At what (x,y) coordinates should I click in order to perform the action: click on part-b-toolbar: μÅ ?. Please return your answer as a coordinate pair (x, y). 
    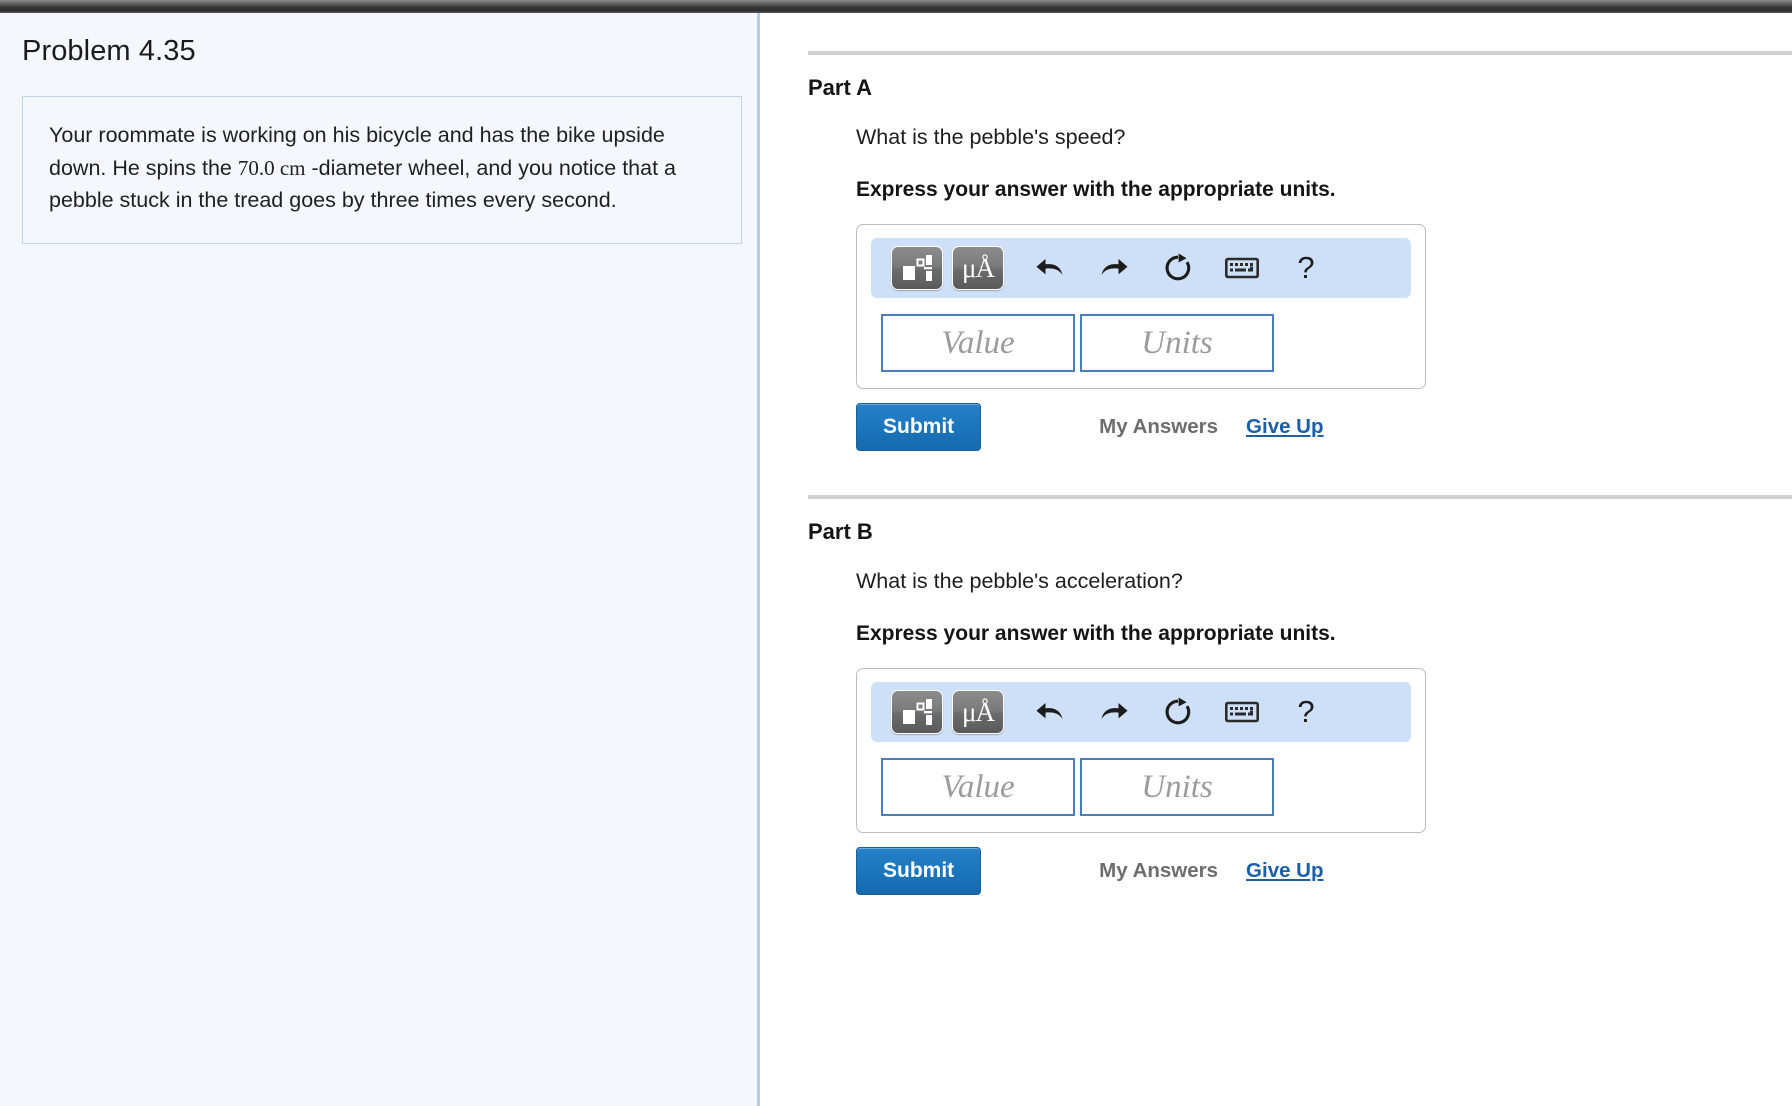
    Looking at the image, I should click on (1141, 712).